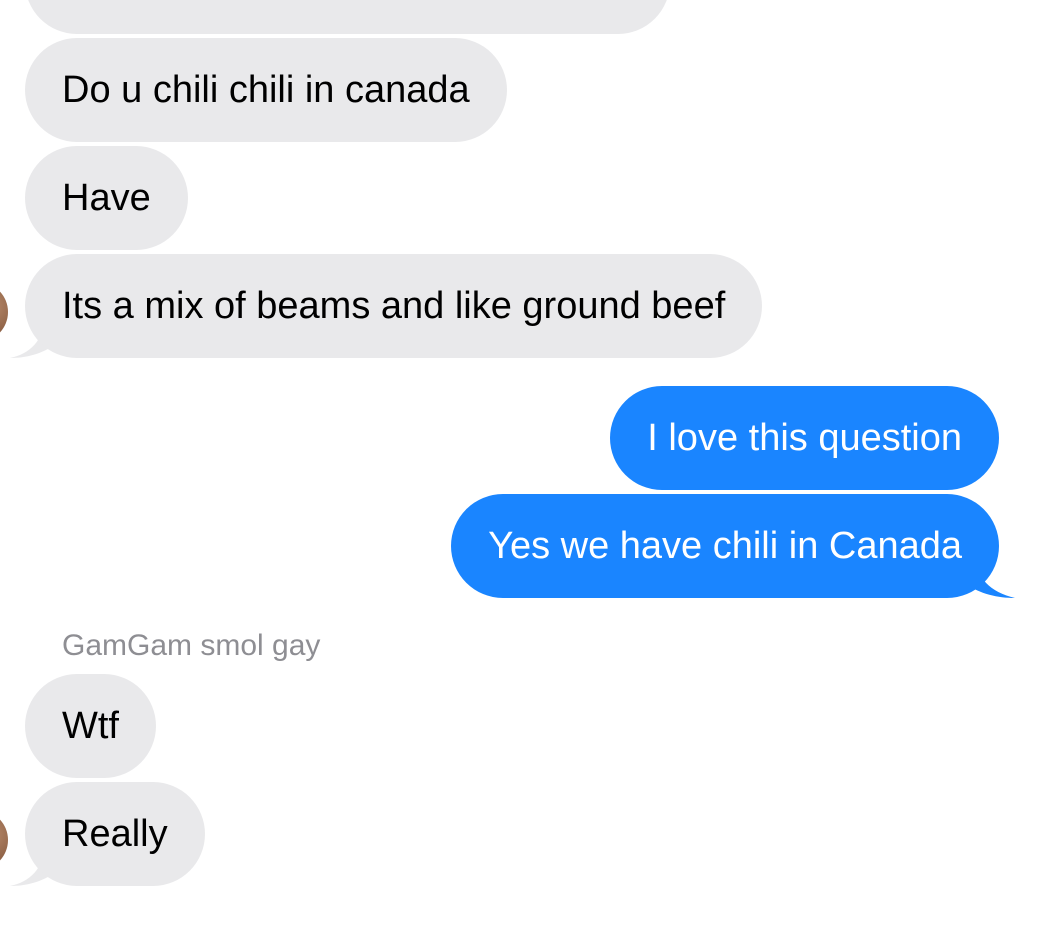 The height and width of the screenshot is (925, 1047). I want to click on message-bubble-incoming, so click(347, 17).